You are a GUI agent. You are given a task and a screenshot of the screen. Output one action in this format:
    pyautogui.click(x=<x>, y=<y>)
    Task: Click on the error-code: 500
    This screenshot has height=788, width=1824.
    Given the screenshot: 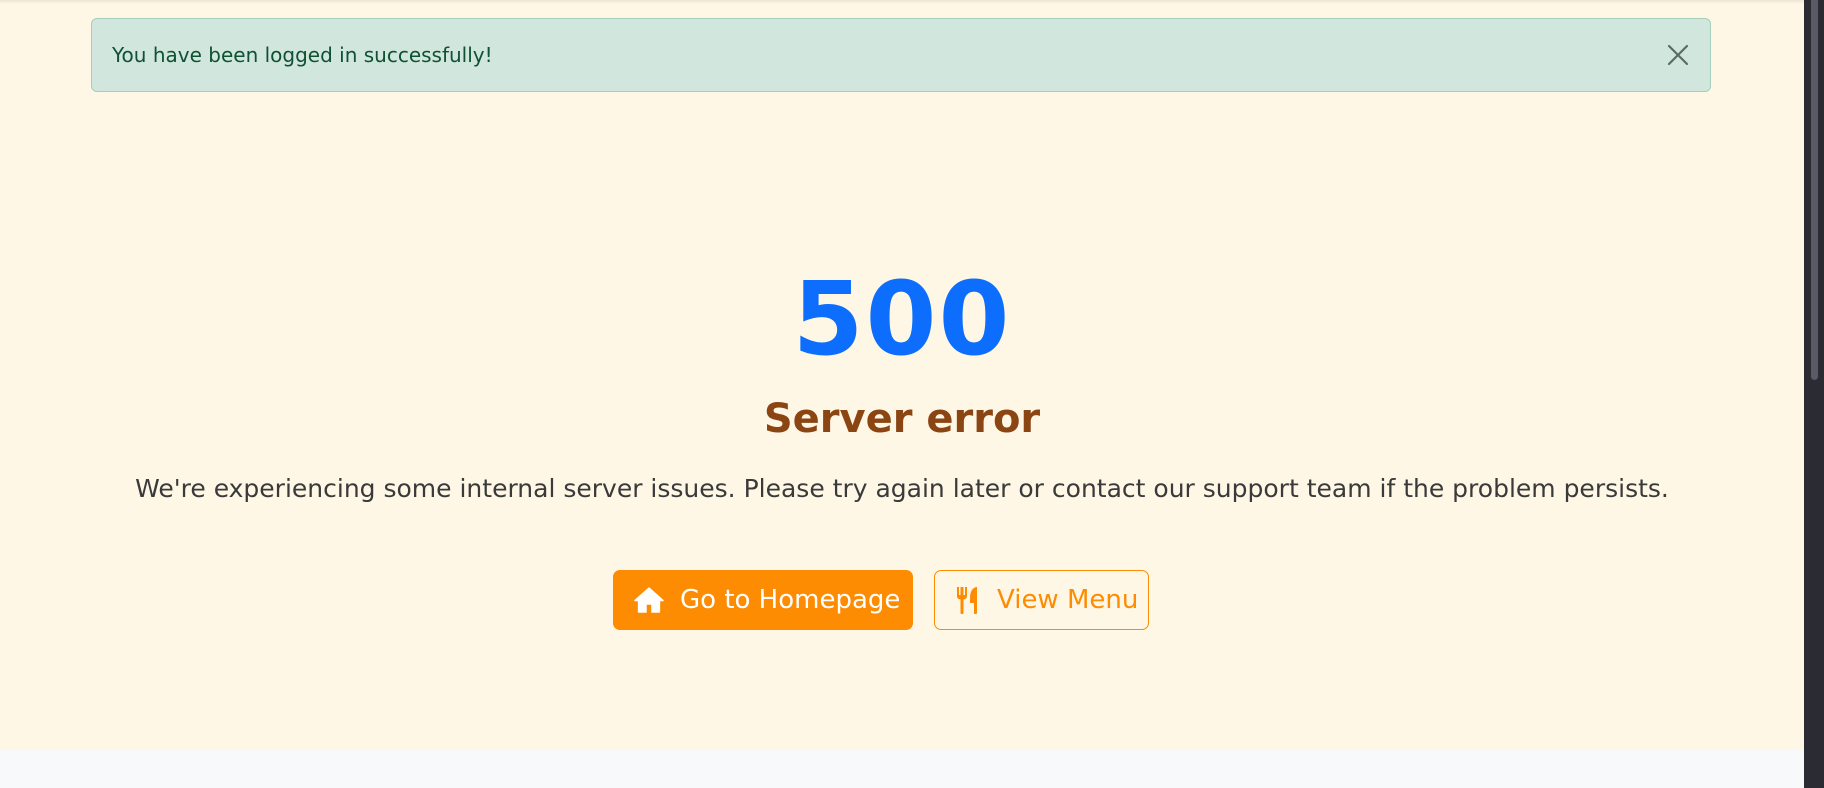 What is the action you would take?
    pyautogui.click(x=902, y=319)
    